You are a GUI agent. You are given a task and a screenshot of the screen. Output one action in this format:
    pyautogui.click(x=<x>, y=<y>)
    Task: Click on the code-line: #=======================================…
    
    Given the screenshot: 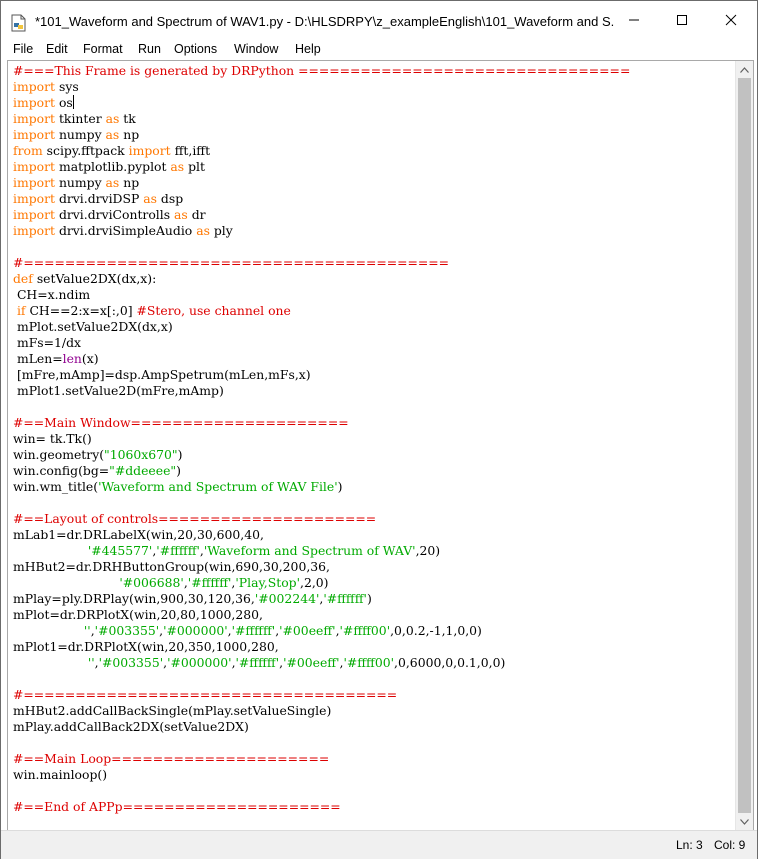 What is the action you would take?
    pyautogui.click(x=321, y=263)
    